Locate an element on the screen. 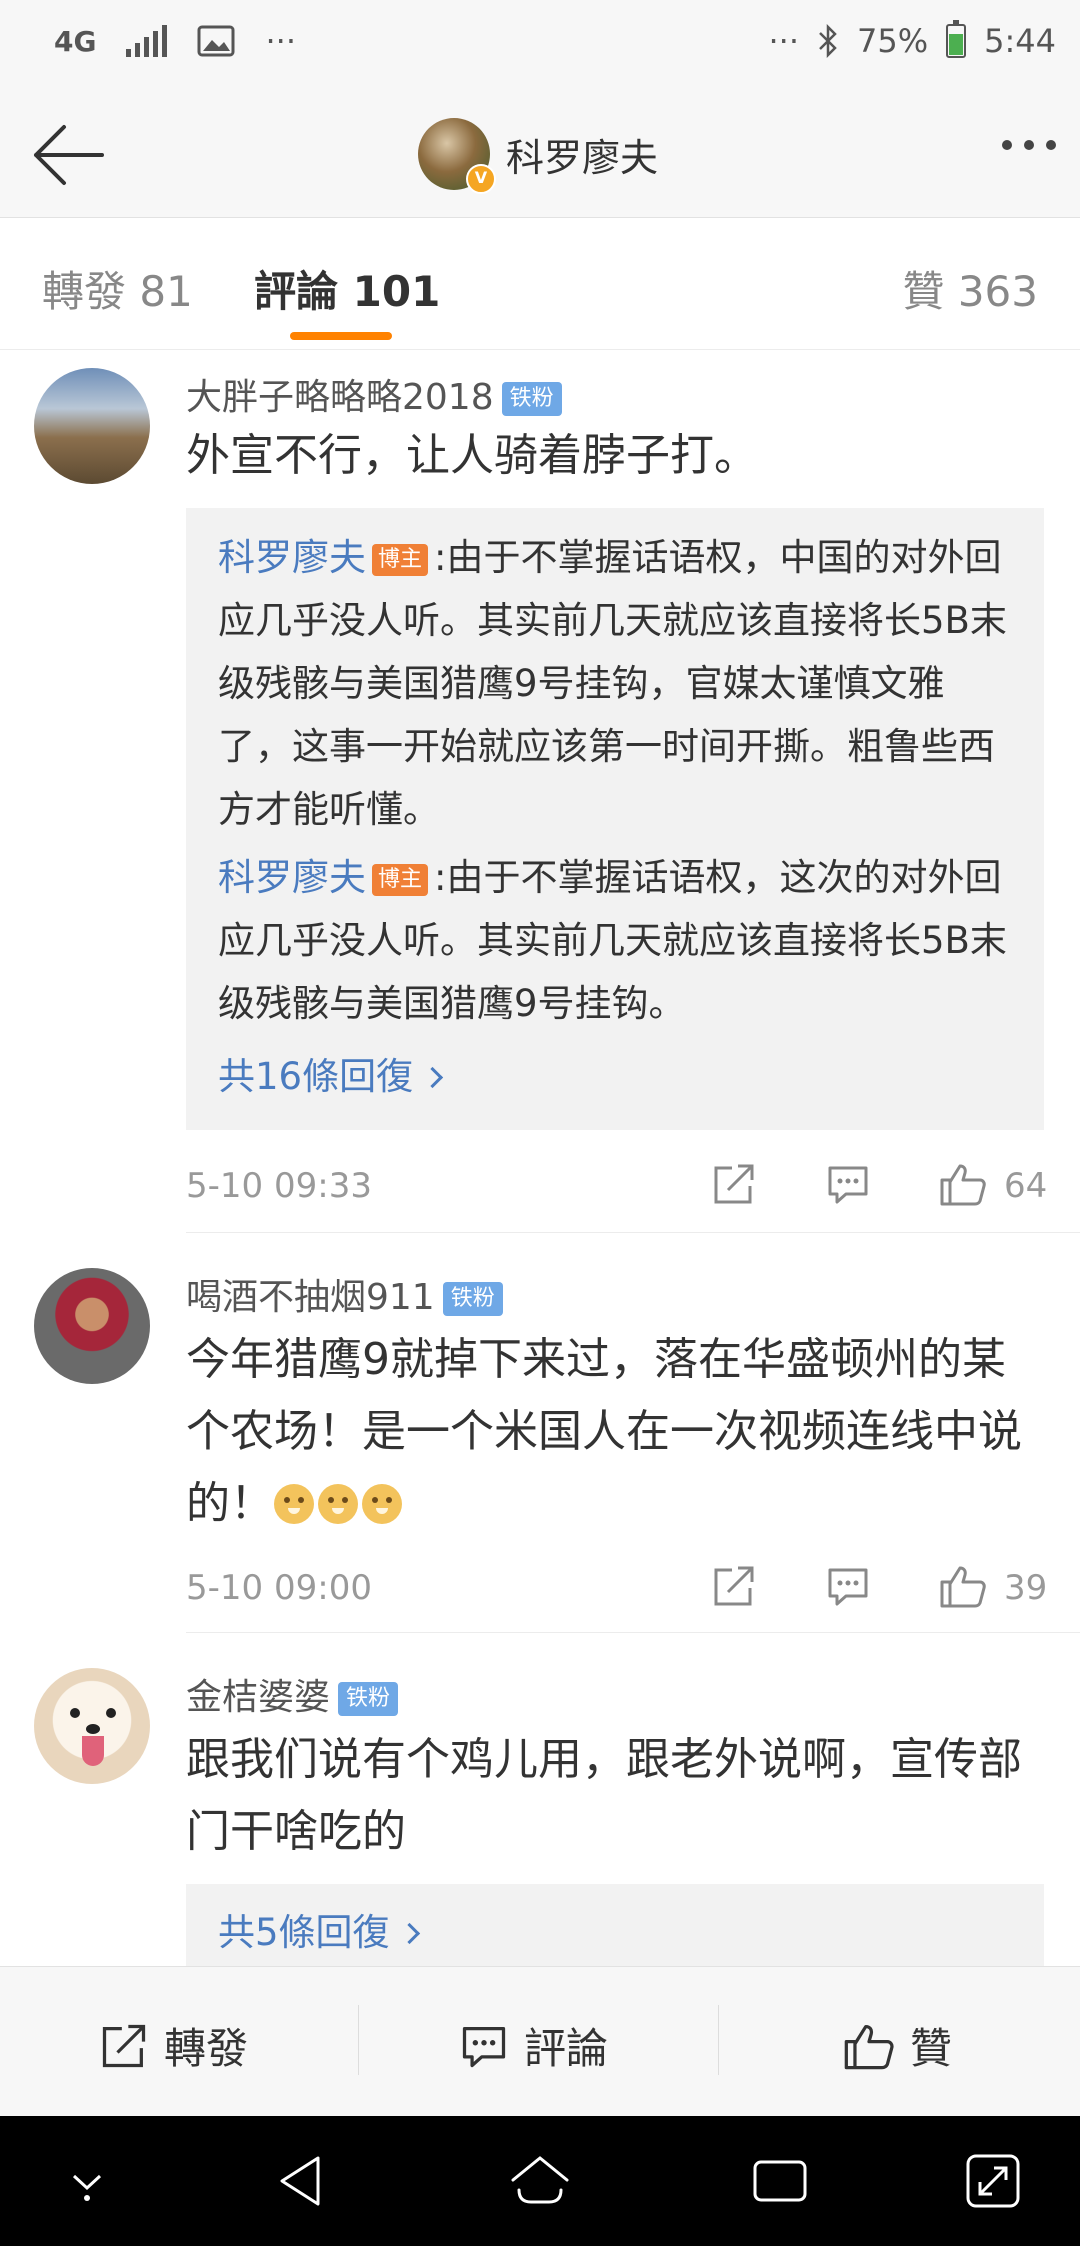  comment-username: 喝酒不抽烟911 铁粉 is located at coordinates (344, 1294).